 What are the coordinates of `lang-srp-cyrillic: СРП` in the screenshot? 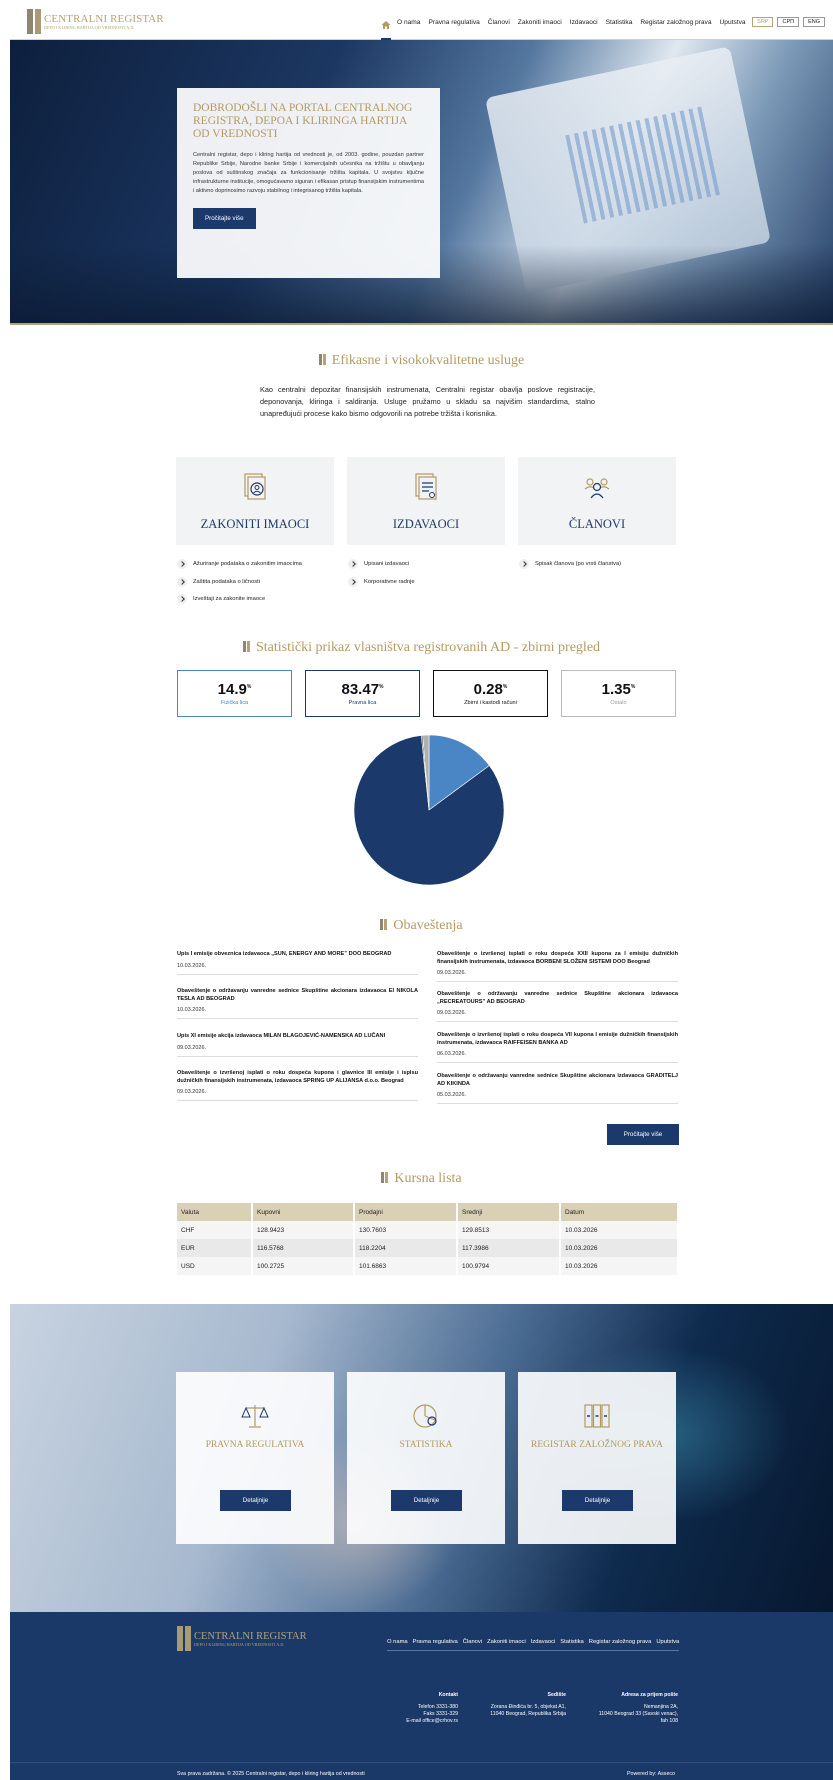 It's located at (788, 22).